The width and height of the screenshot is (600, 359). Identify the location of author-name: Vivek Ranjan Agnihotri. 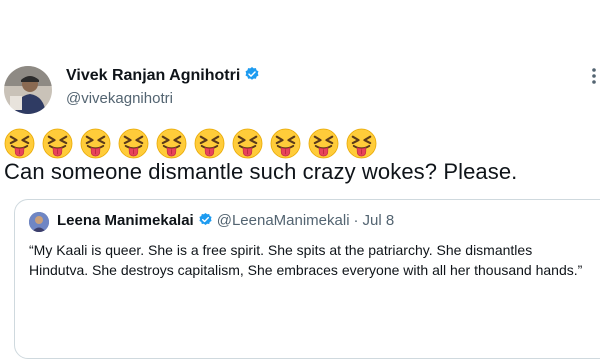
(163, 75).